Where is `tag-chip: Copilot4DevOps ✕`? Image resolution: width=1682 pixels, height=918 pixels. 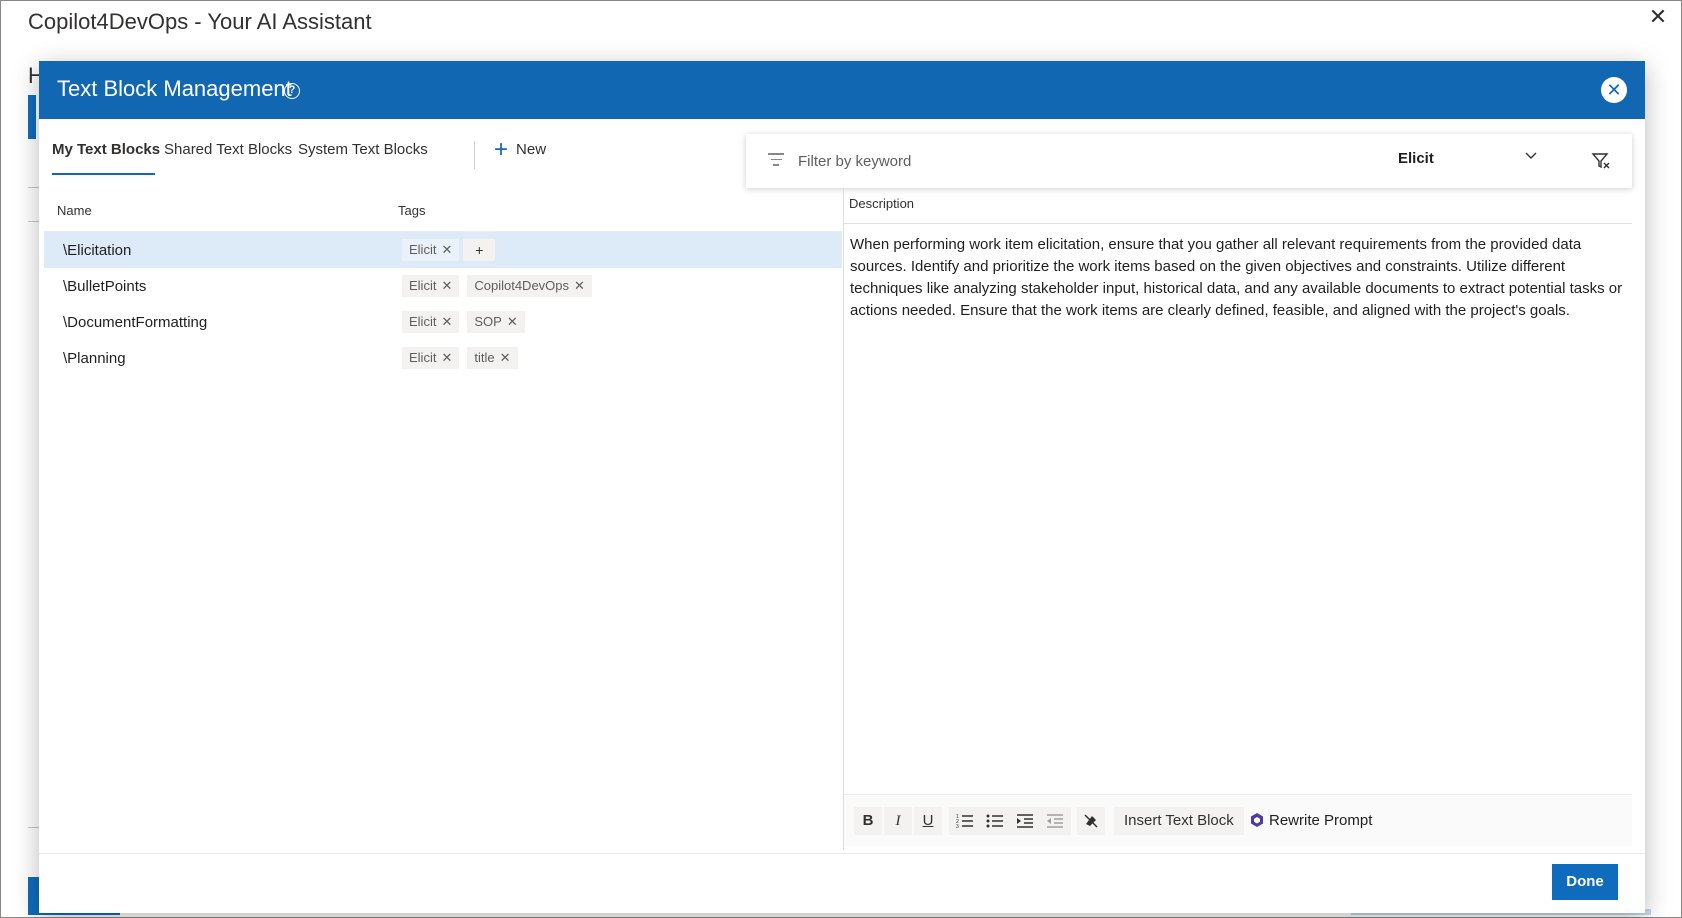 tag-chip: Copilot4DevOps ✕ is located at coordinates (529, 286).